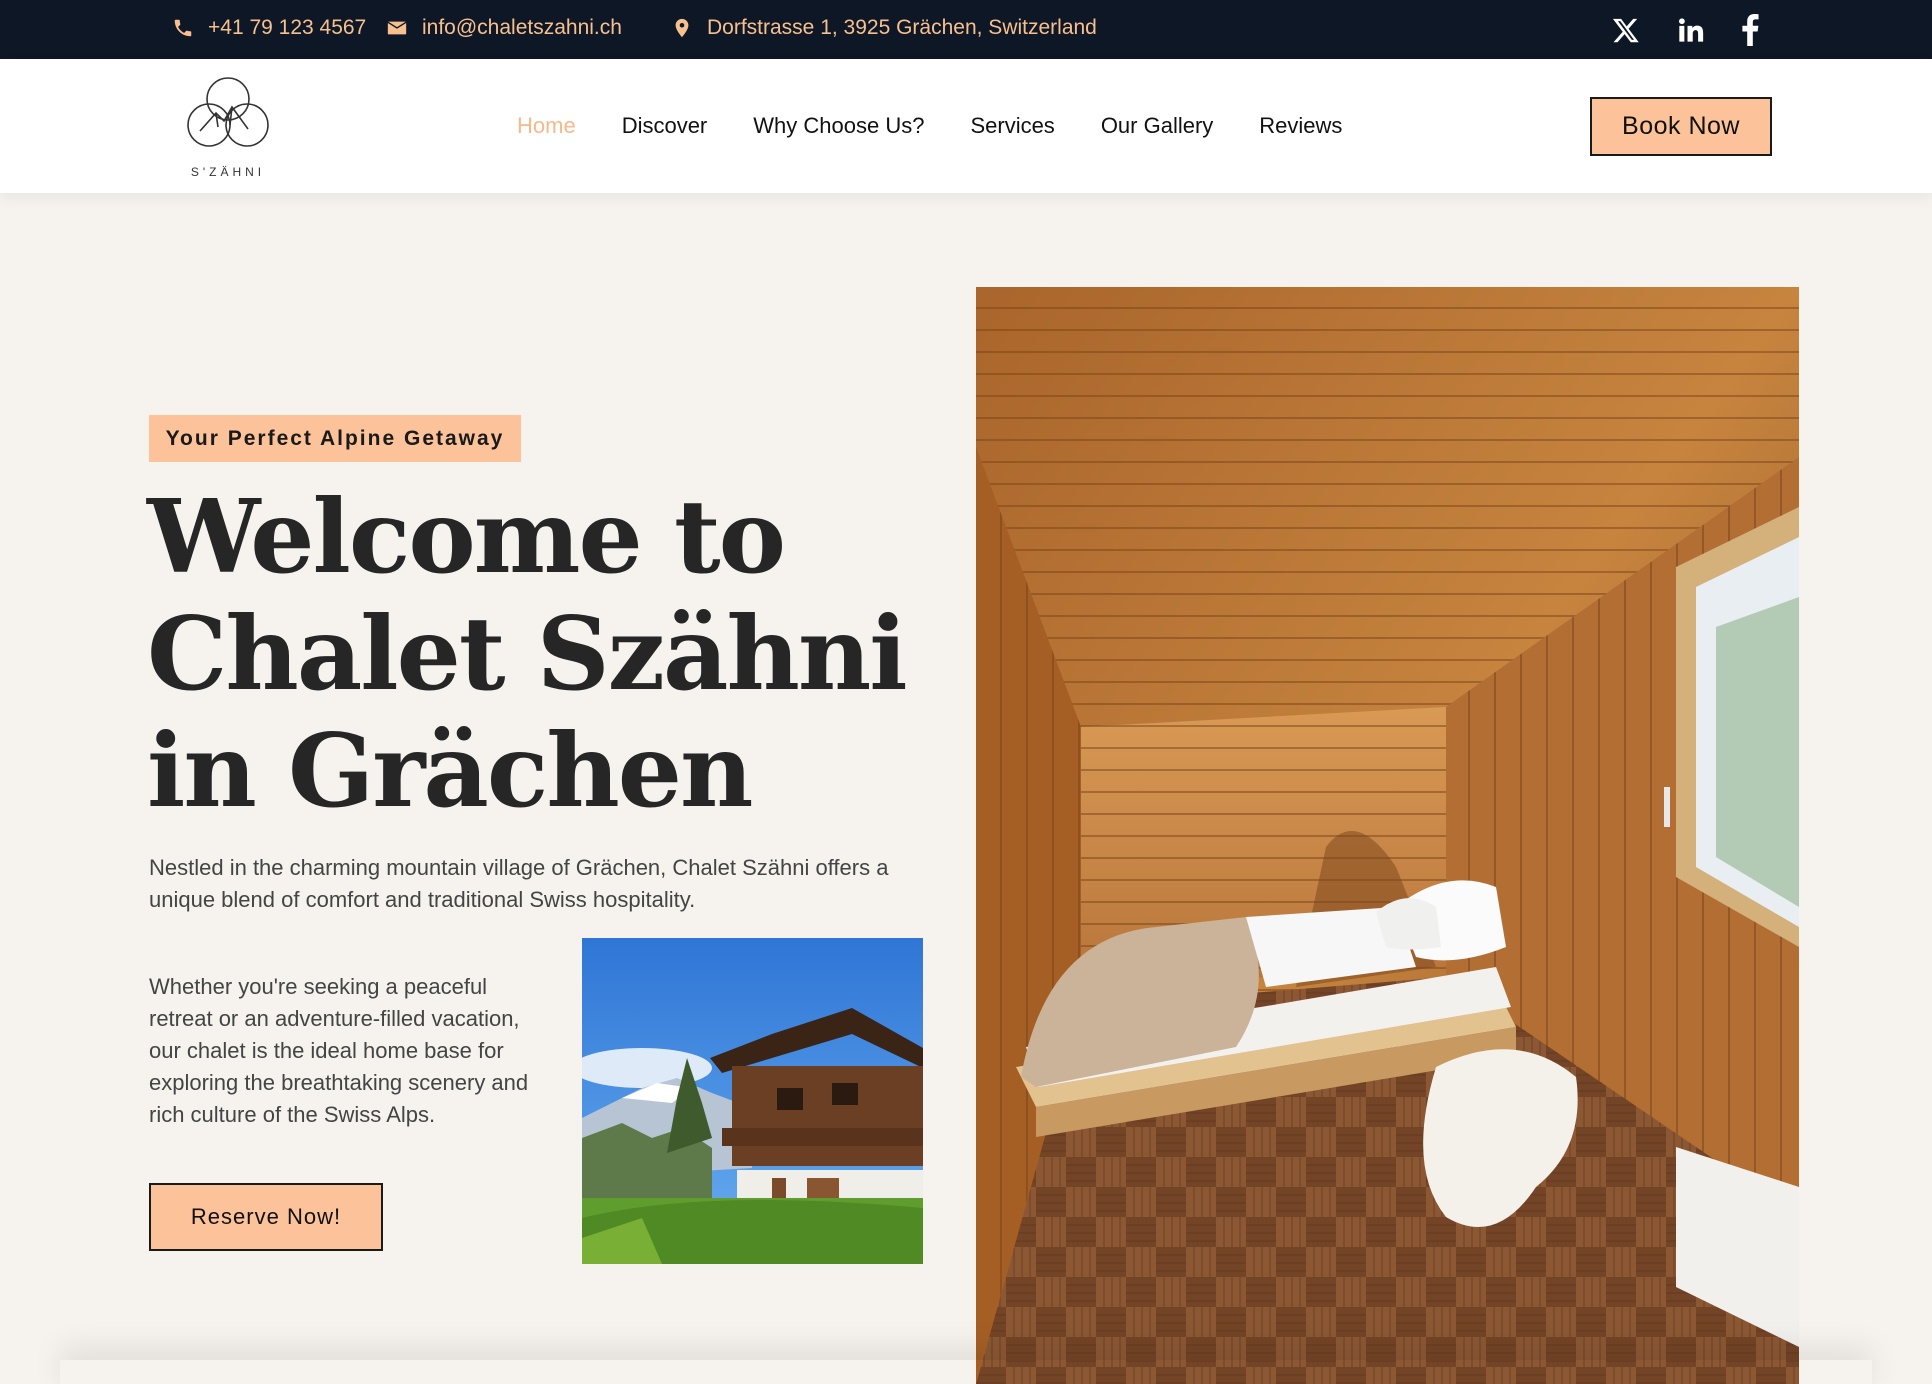  Describe the element at coordinates (397, 27) in the screenshot. I see `envelope-icon` at that location.